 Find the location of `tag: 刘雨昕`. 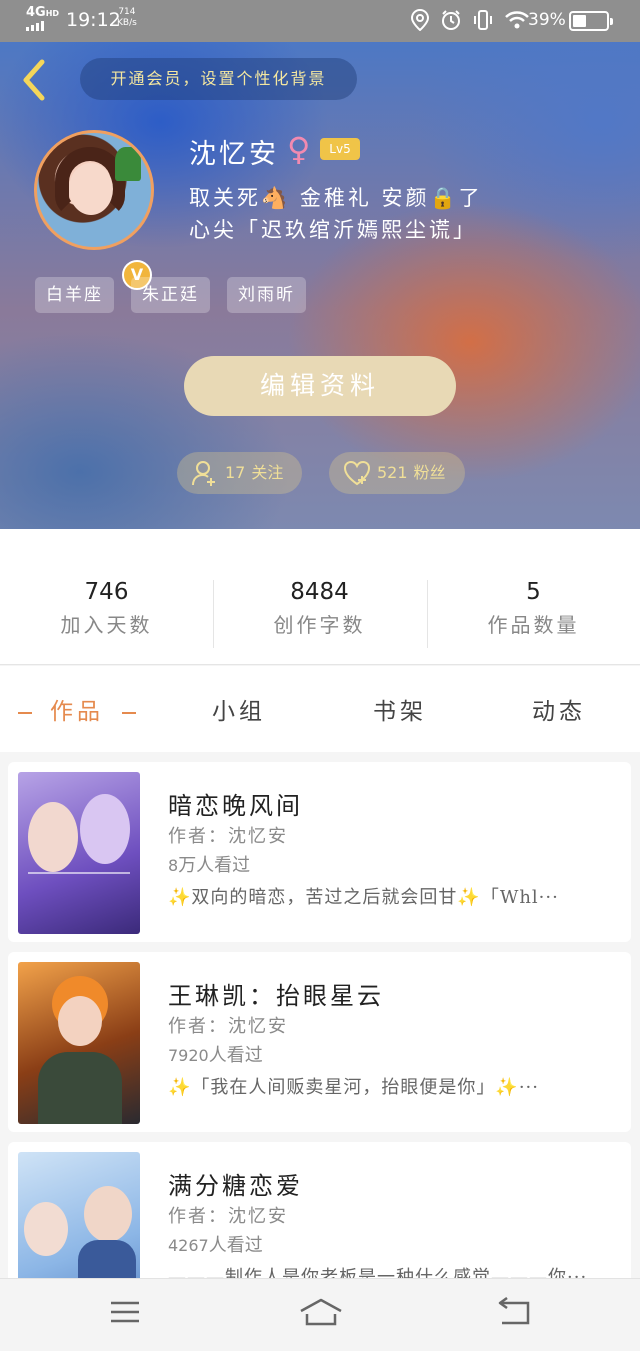

tag: 刘雨昕 is located at coordinates (266, 295).